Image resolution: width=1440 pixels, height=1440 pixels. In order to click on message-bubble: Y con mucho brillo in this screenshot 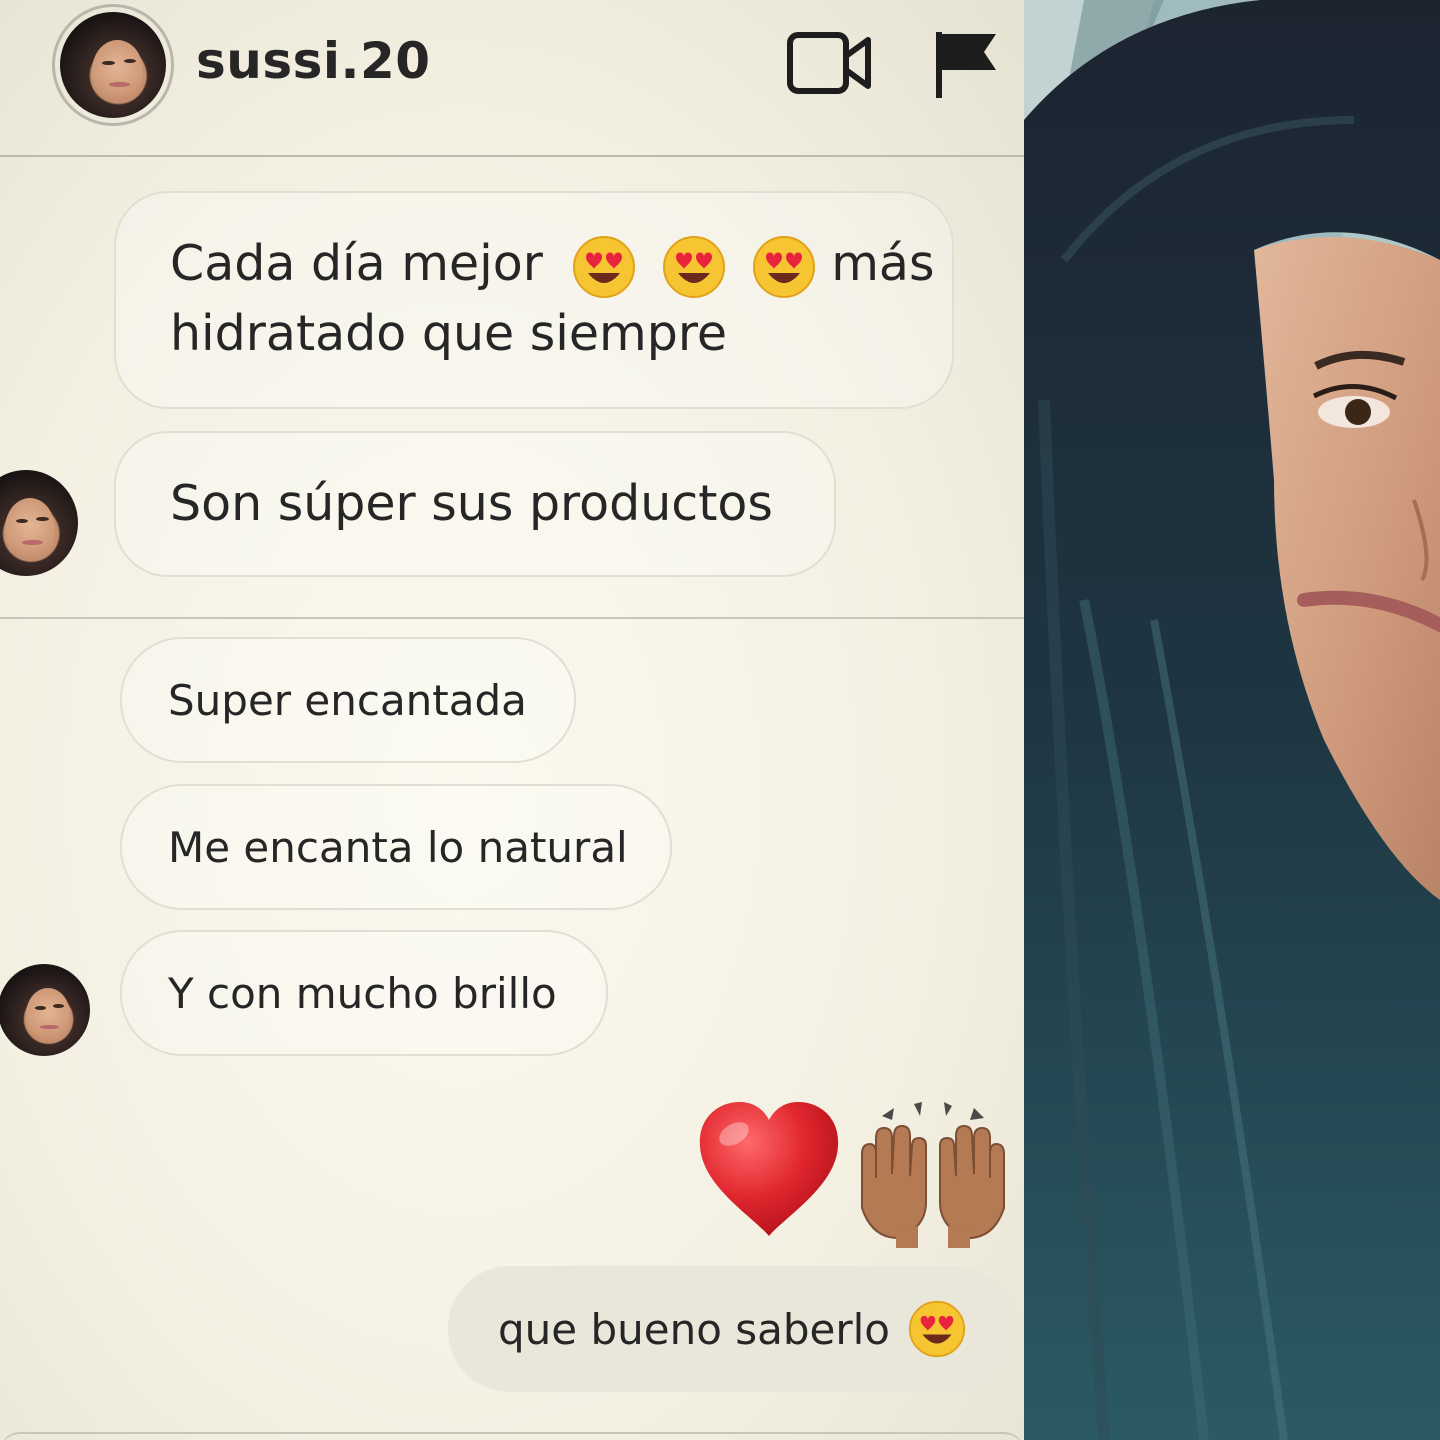, I will do `click(364, 993)`.